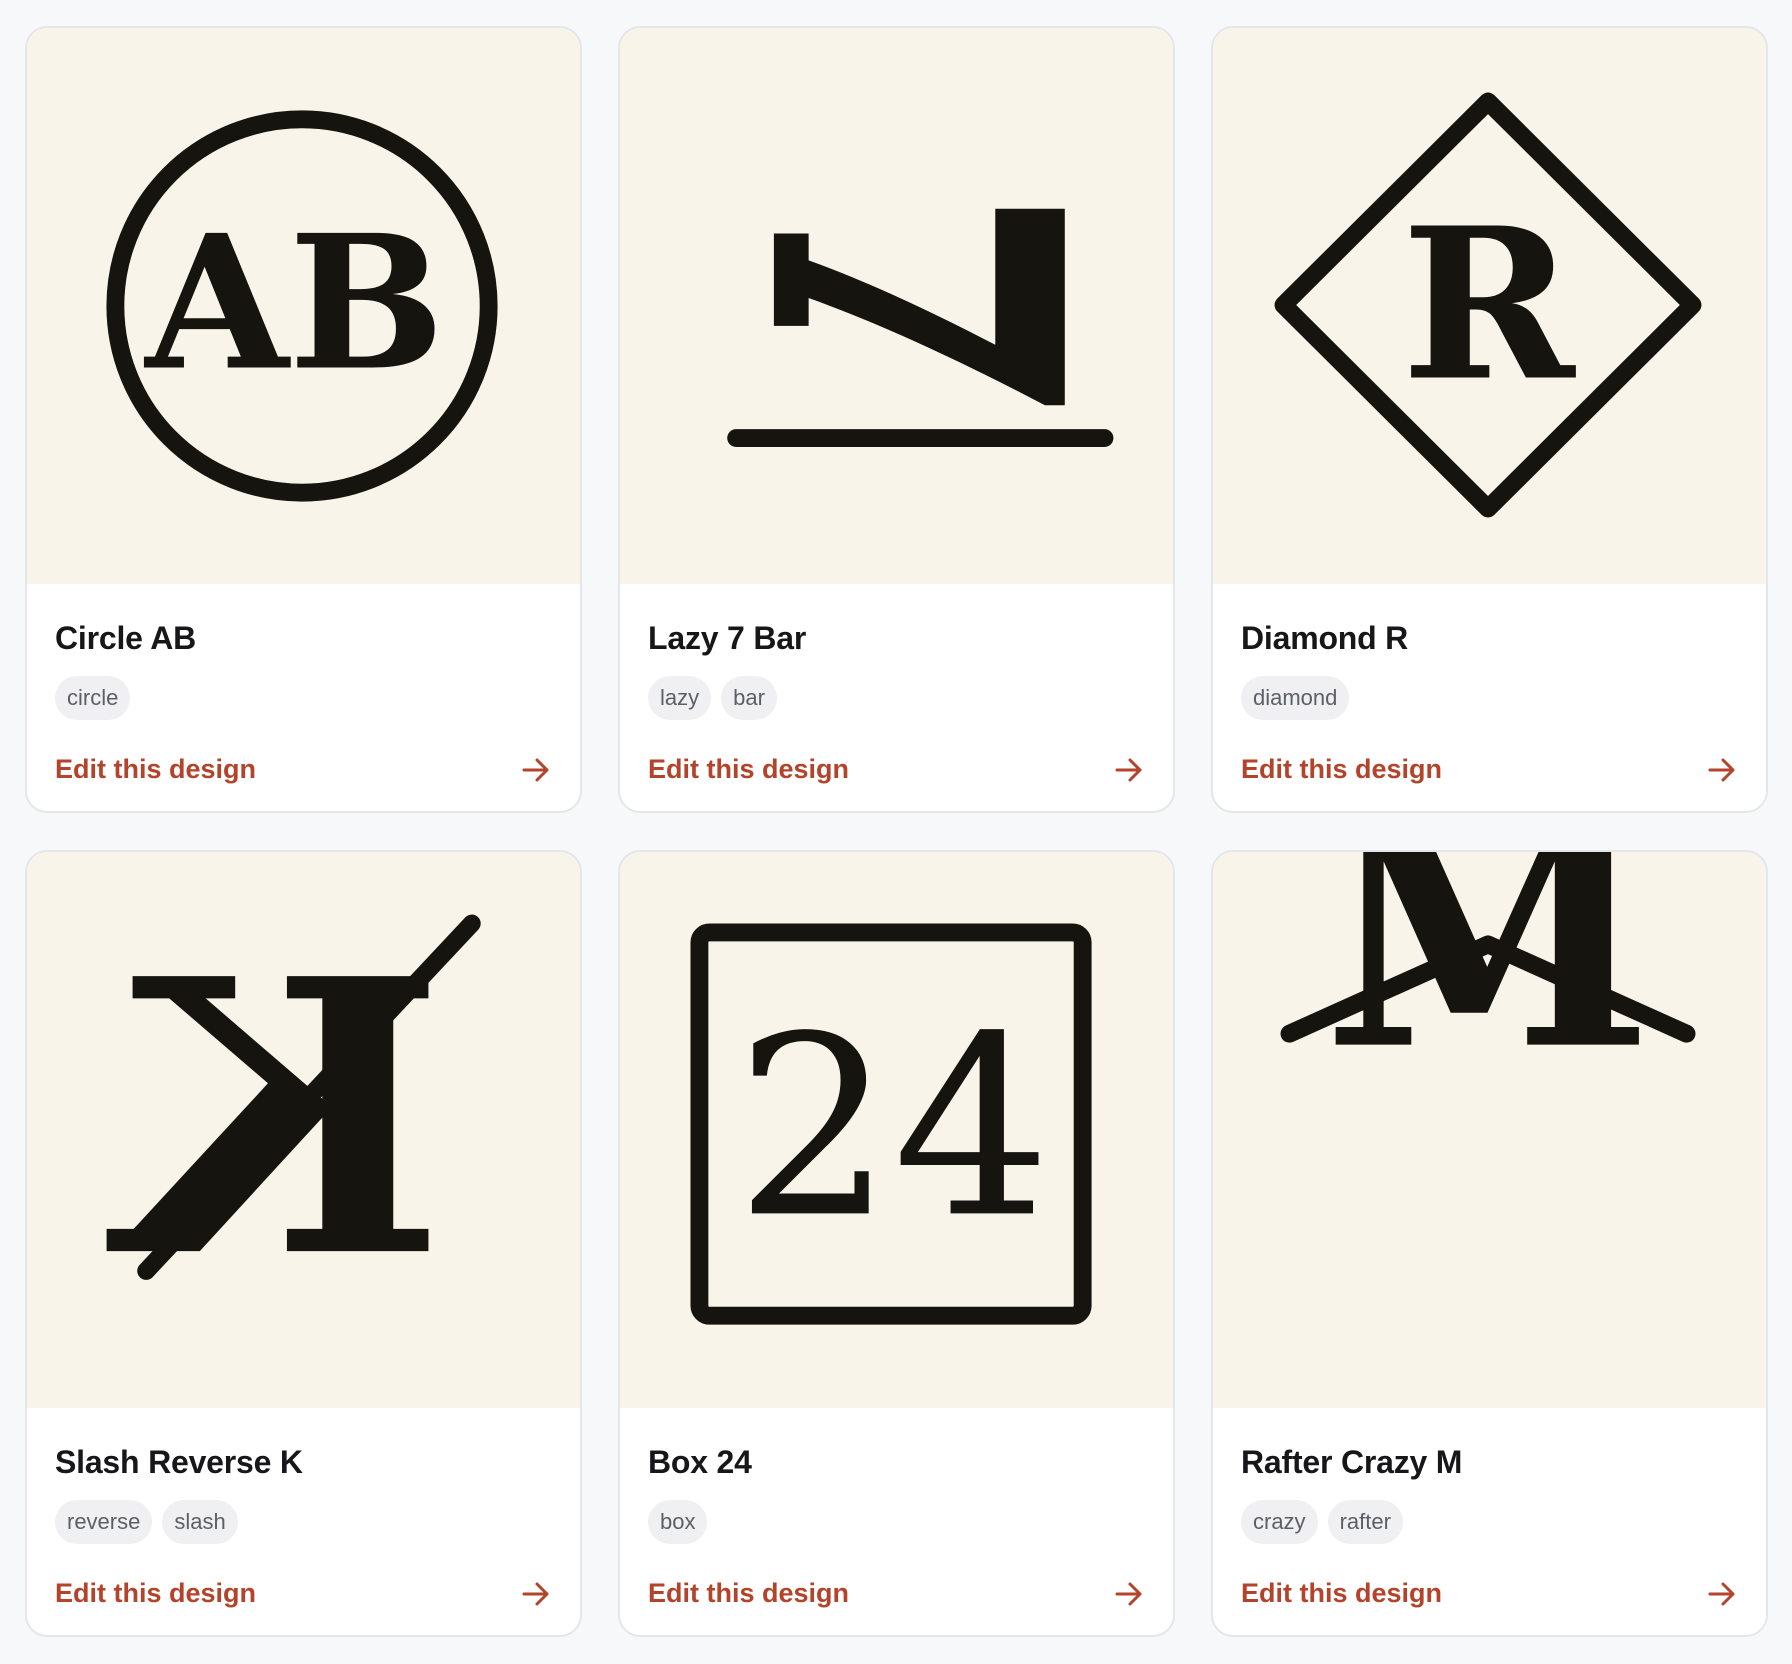 This screenshot has height=1664, width=1792. What do you see at coordinates (896, 698) in the screenshot?
I see `tag-list: lazy bar` at bounding box center [896, 698].